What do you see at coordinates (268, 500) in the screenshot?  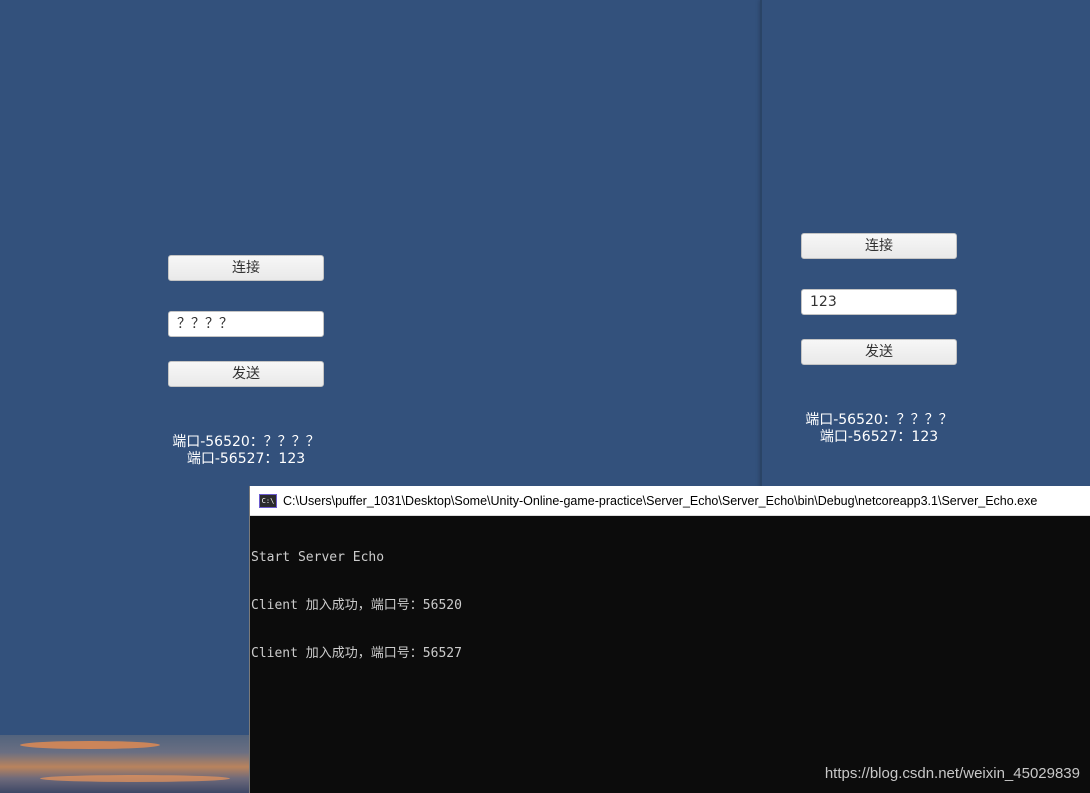 I see `console-app-icon: C:\` at bounding box center [268, 500].